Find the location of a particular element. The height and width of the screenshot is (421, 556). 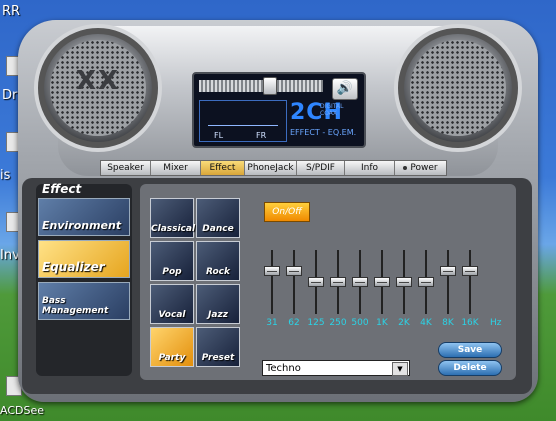

eq-band-8K: 8K is located at coordinates (448, 289).